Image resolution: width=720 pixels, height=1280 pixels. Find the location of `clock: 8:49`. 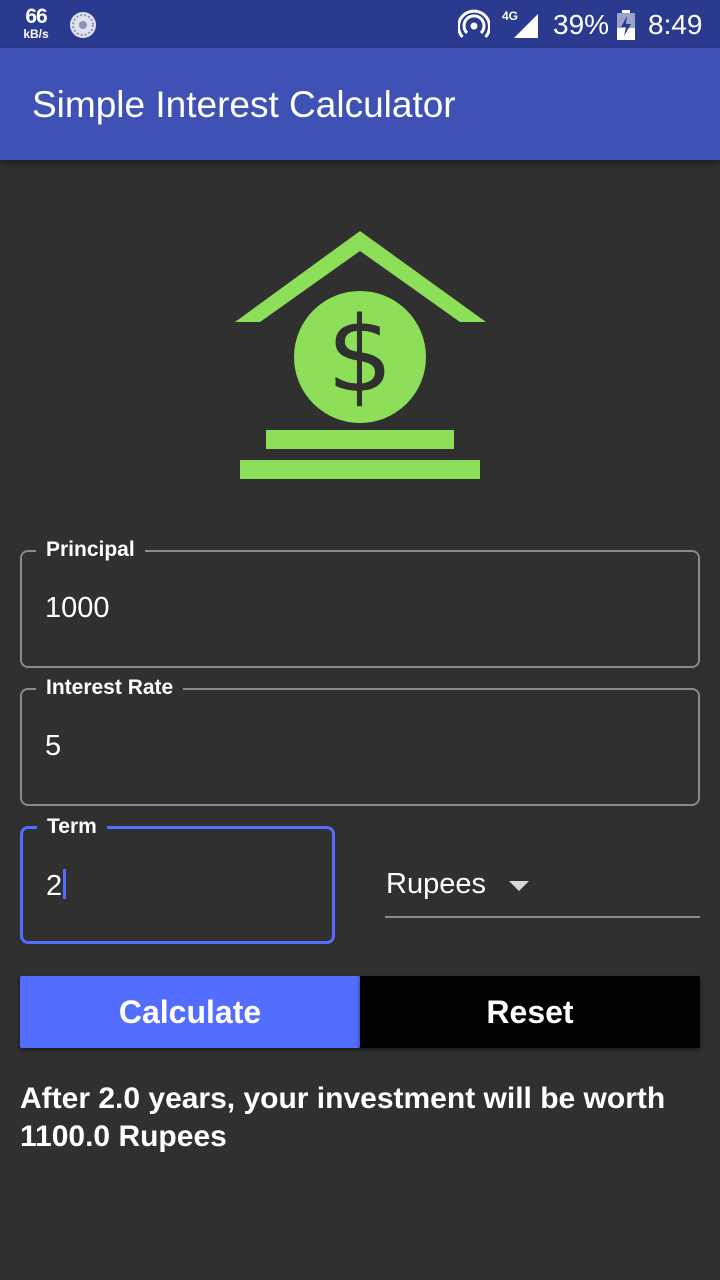

clock: 8:49 is located at coordinates (675, 24).